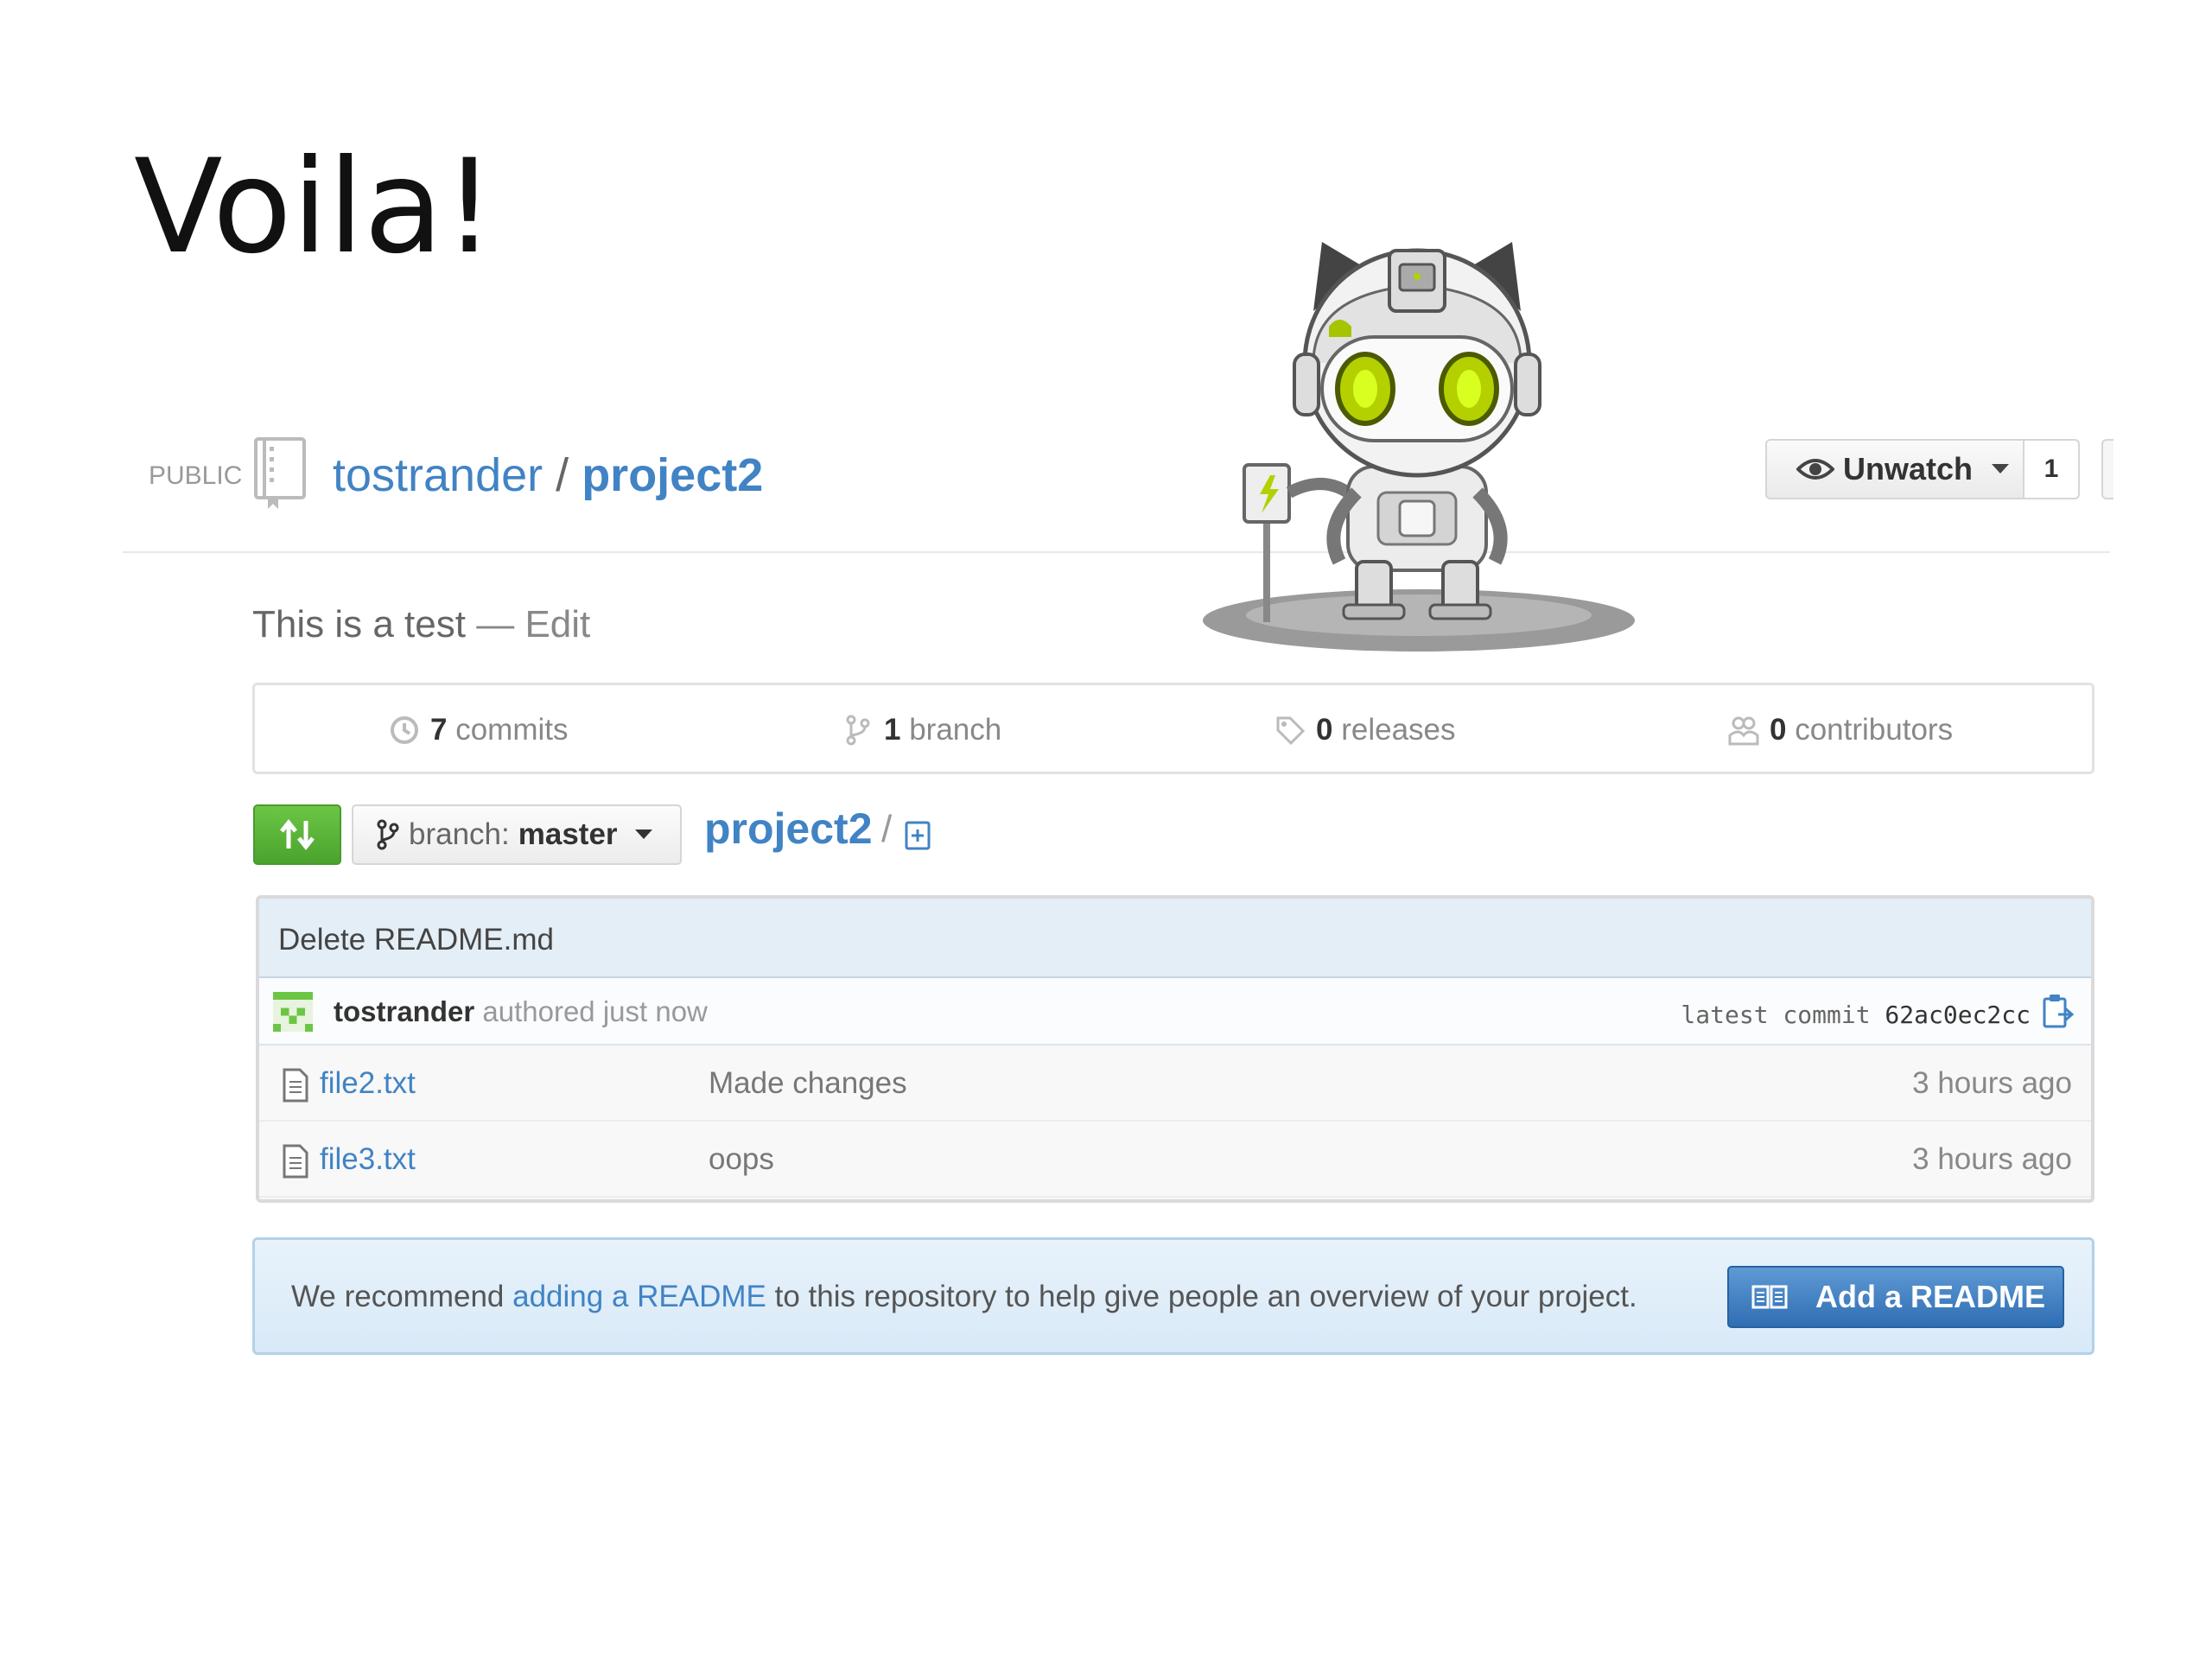  Describe the element at coordinates (359, 624) in the screenshot. I see `description-text: This is a test` at that location.